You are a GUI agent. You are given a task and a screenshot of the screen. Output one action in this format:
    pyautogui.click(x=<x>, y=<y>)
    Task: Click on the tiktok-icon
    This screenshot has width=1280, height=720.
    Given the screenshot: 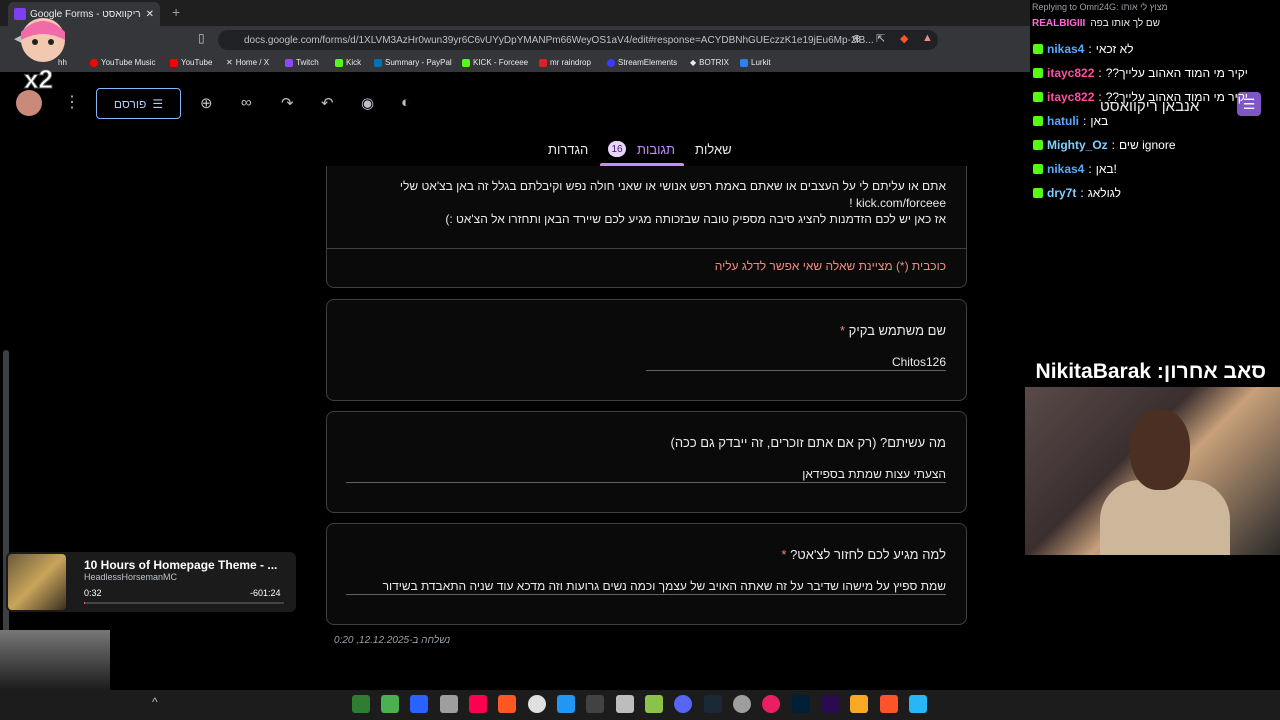 What is the action you would take?
    pyautogui.click(x=478, y=704)
    